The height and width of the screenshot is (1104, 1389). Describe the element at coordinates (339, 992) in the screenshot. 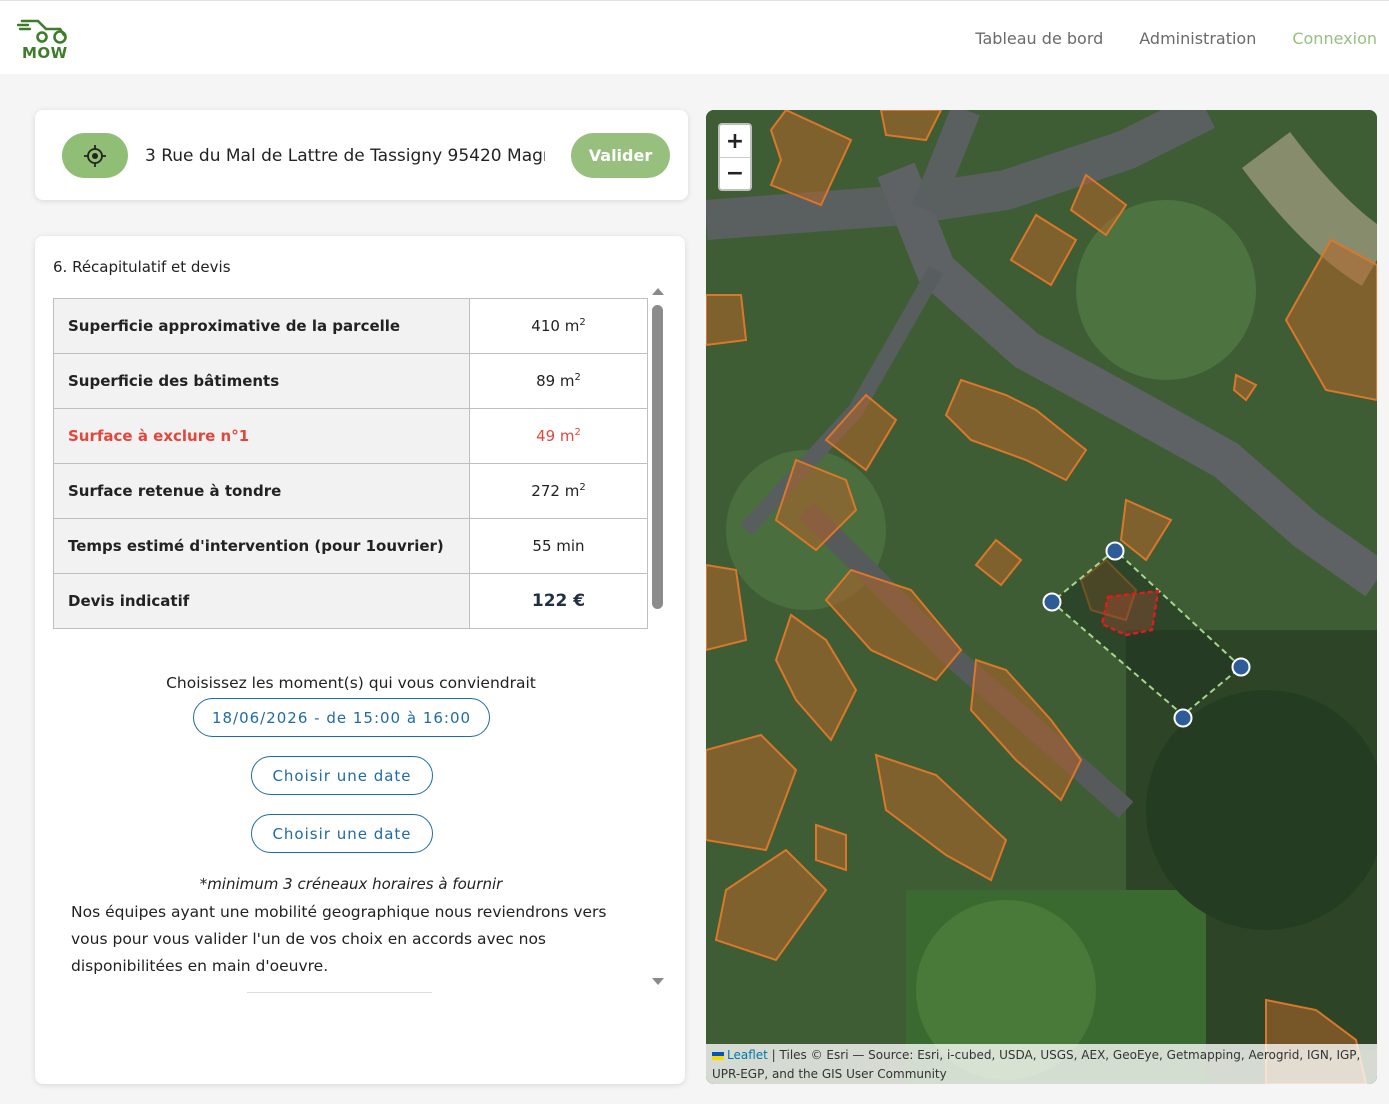

I see `divider` at that location.